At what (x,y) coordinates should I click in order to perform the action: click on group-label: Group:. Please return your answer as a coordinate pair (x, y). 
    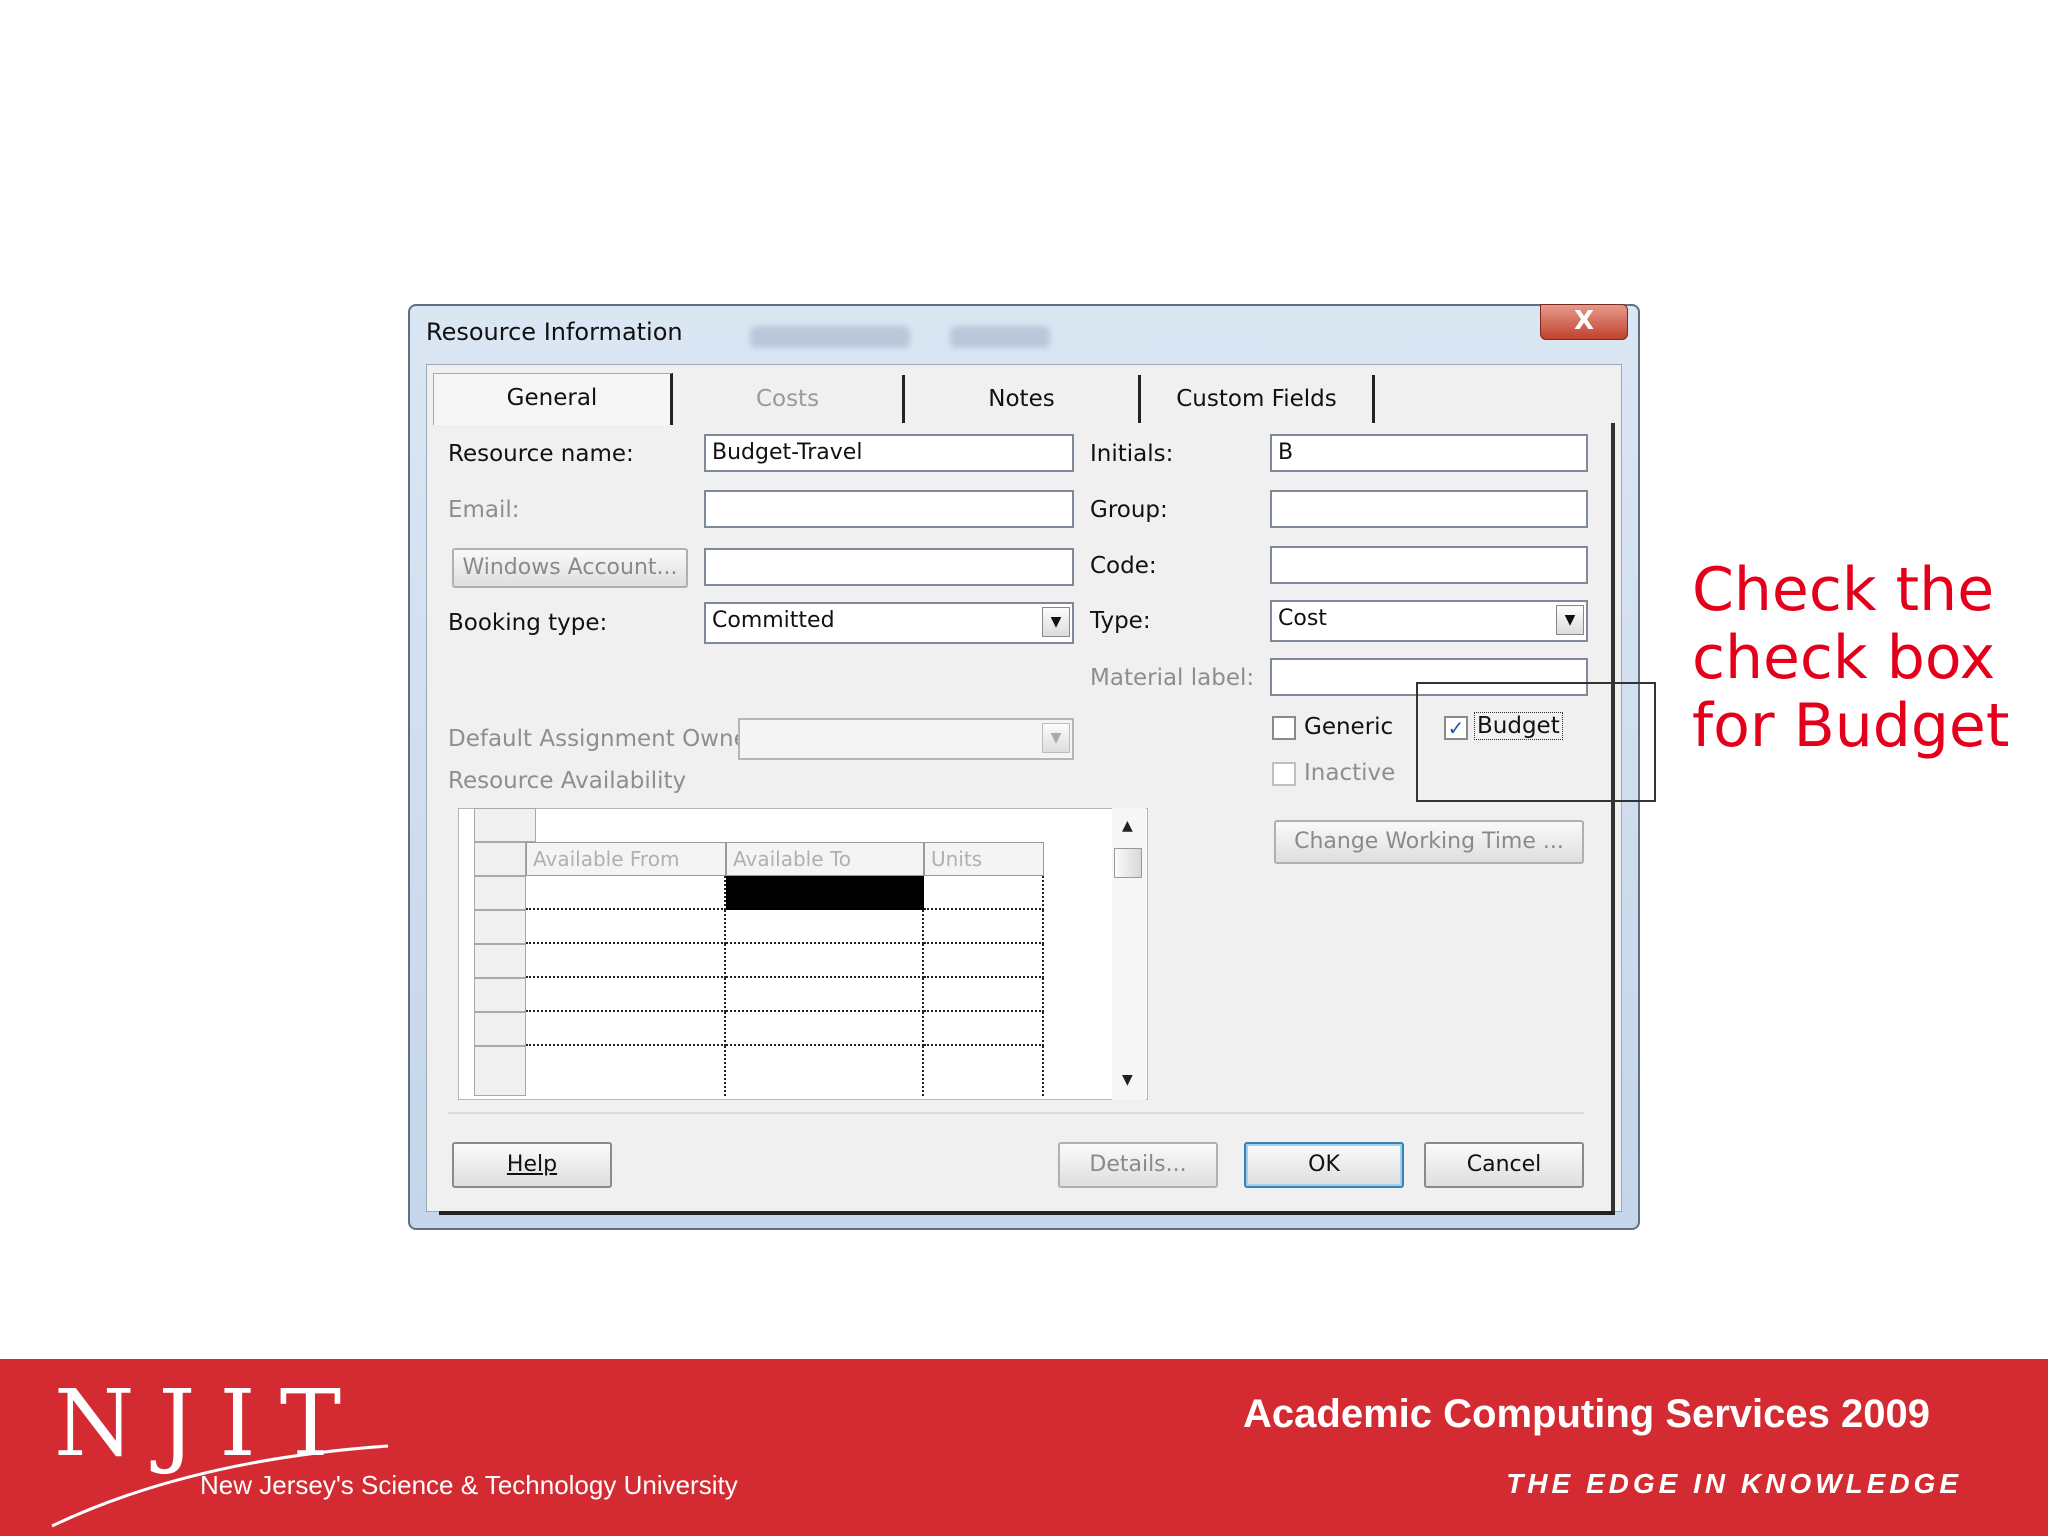
    Looking at the image, I should click on (1129, 510).